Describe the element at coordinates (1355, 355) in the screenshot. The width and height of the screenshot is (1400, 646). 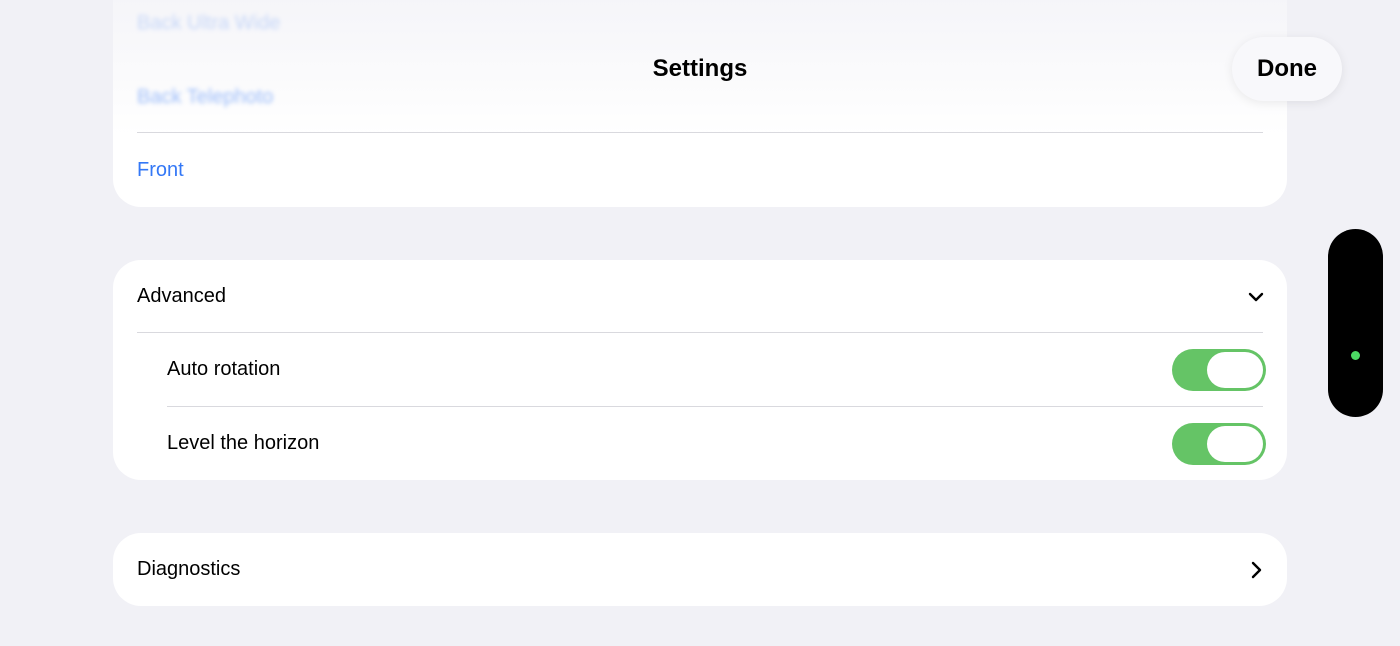
I see `status-dot-icon` at that location.